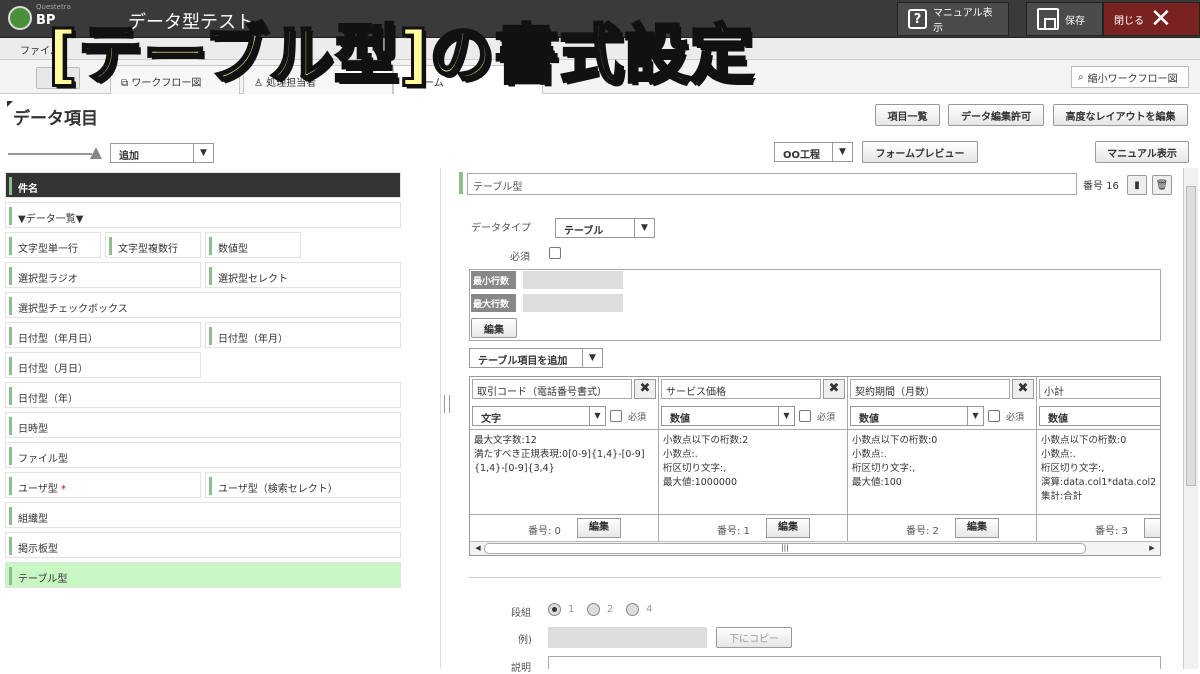 The image size is (1200, 674). I want to click on zoom-slider, so click(55, 153).